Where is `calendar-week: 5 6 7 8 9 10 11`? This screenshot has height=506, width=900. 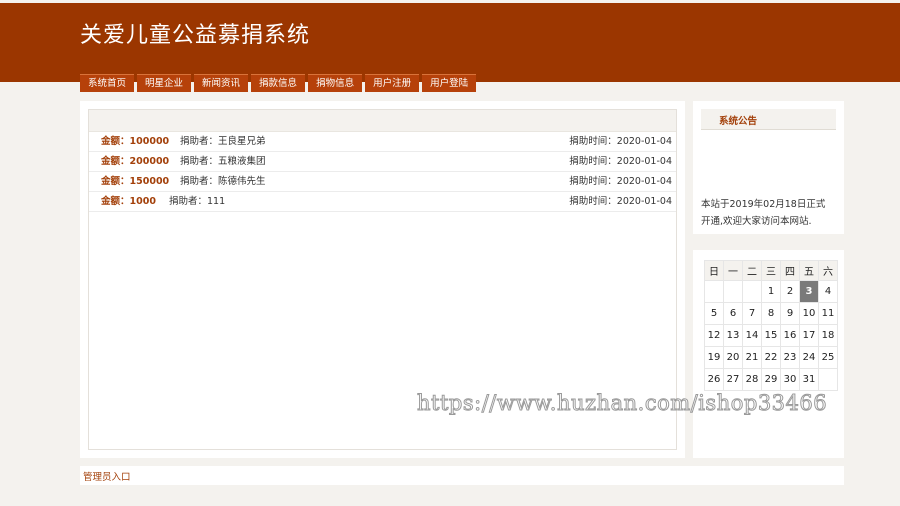
calendar-week: 5 6 7 8 9 10 11 is located at coordinates (771, 313).